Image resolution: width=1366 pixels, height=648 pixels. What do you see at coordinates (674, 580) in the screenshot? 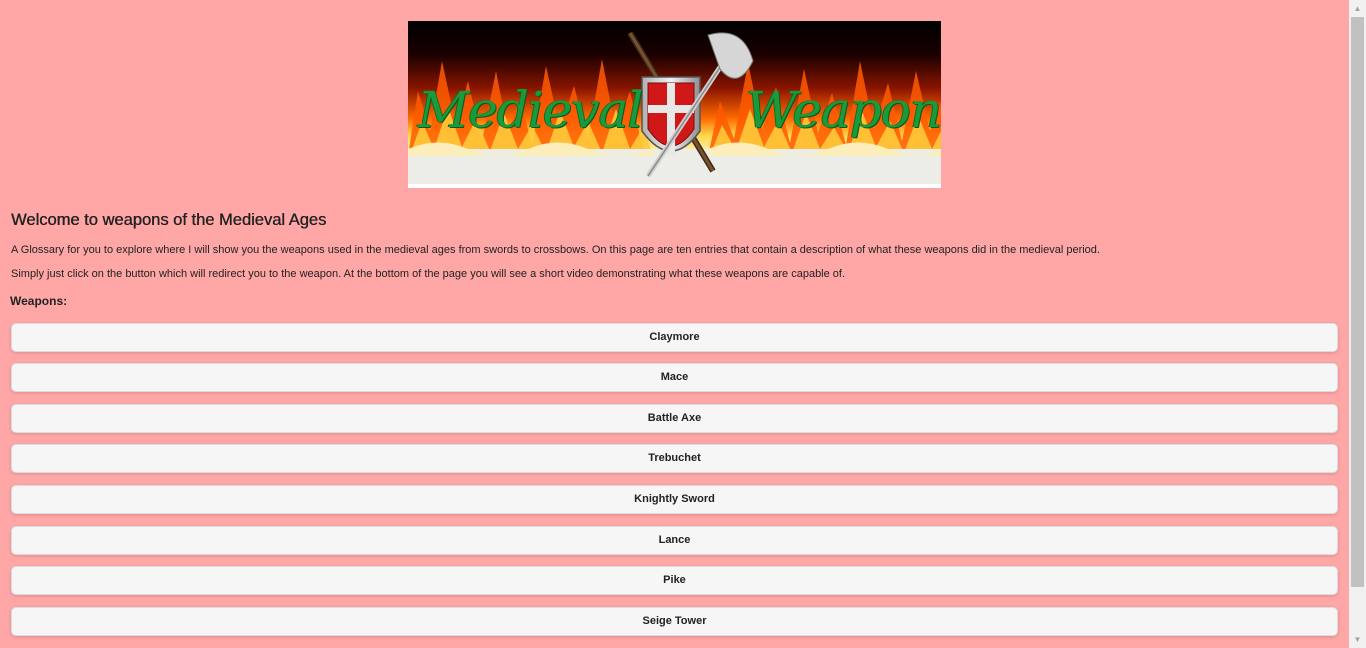
I see `pike-button: Pike` at bounding box center [674, 580].